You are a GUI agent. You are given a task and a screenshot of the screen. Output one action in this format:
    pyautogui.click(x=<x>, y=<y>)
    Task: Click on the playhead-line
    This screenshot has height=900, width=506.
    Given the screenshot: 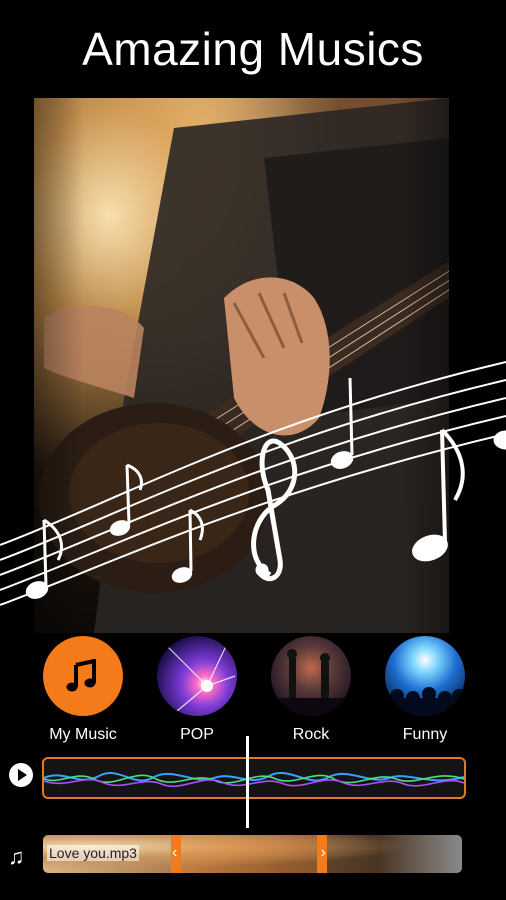 What is the action you would take?
    pyautogui.click(x=247, y=782)
    